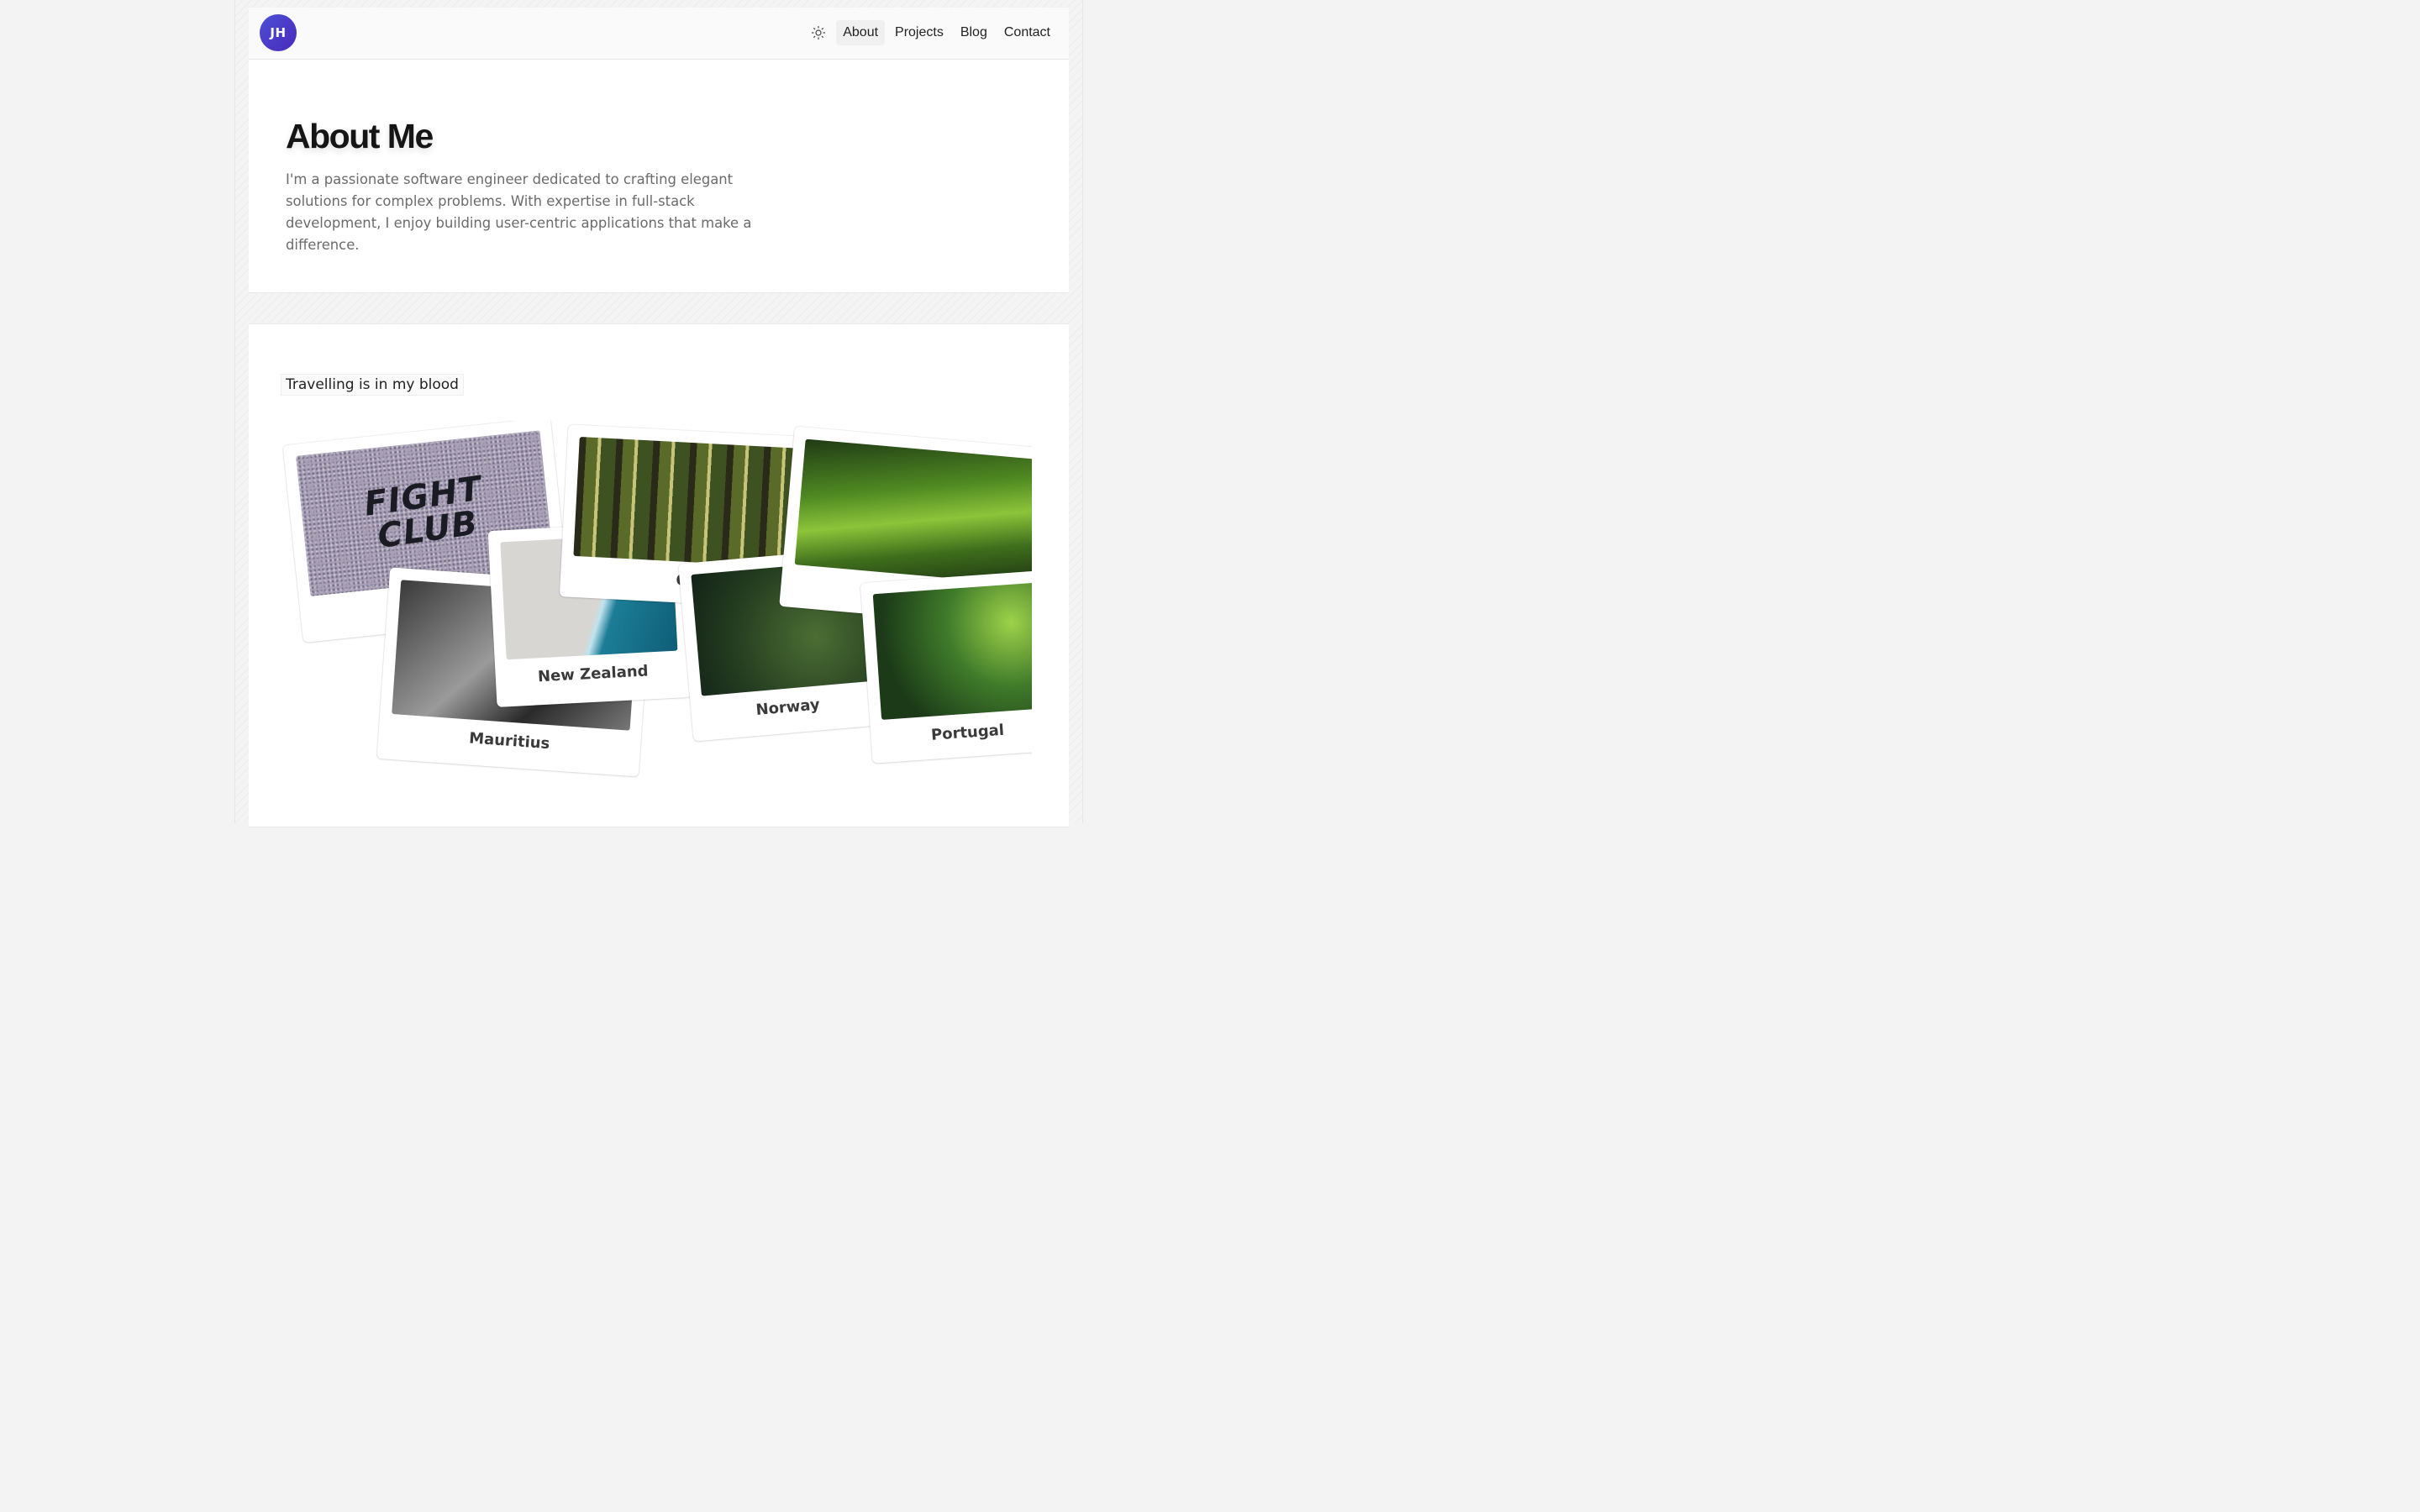 The height and width of the screenshot is (1512, 2420). Describe the element at coordinates (919, 32) in the screenshot. I see `nav-projects-link: Projects` at that location.